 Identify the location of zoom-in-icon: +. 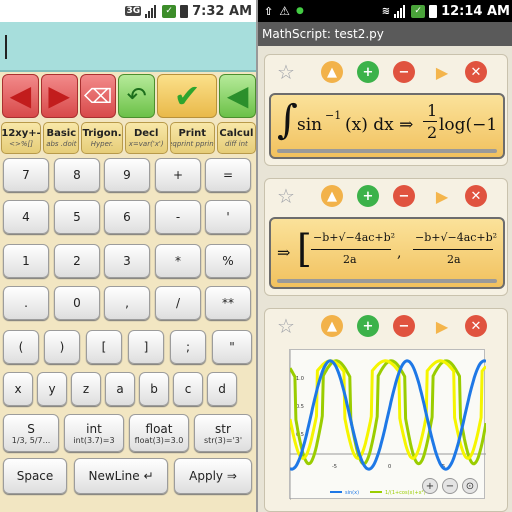
(430, 486).